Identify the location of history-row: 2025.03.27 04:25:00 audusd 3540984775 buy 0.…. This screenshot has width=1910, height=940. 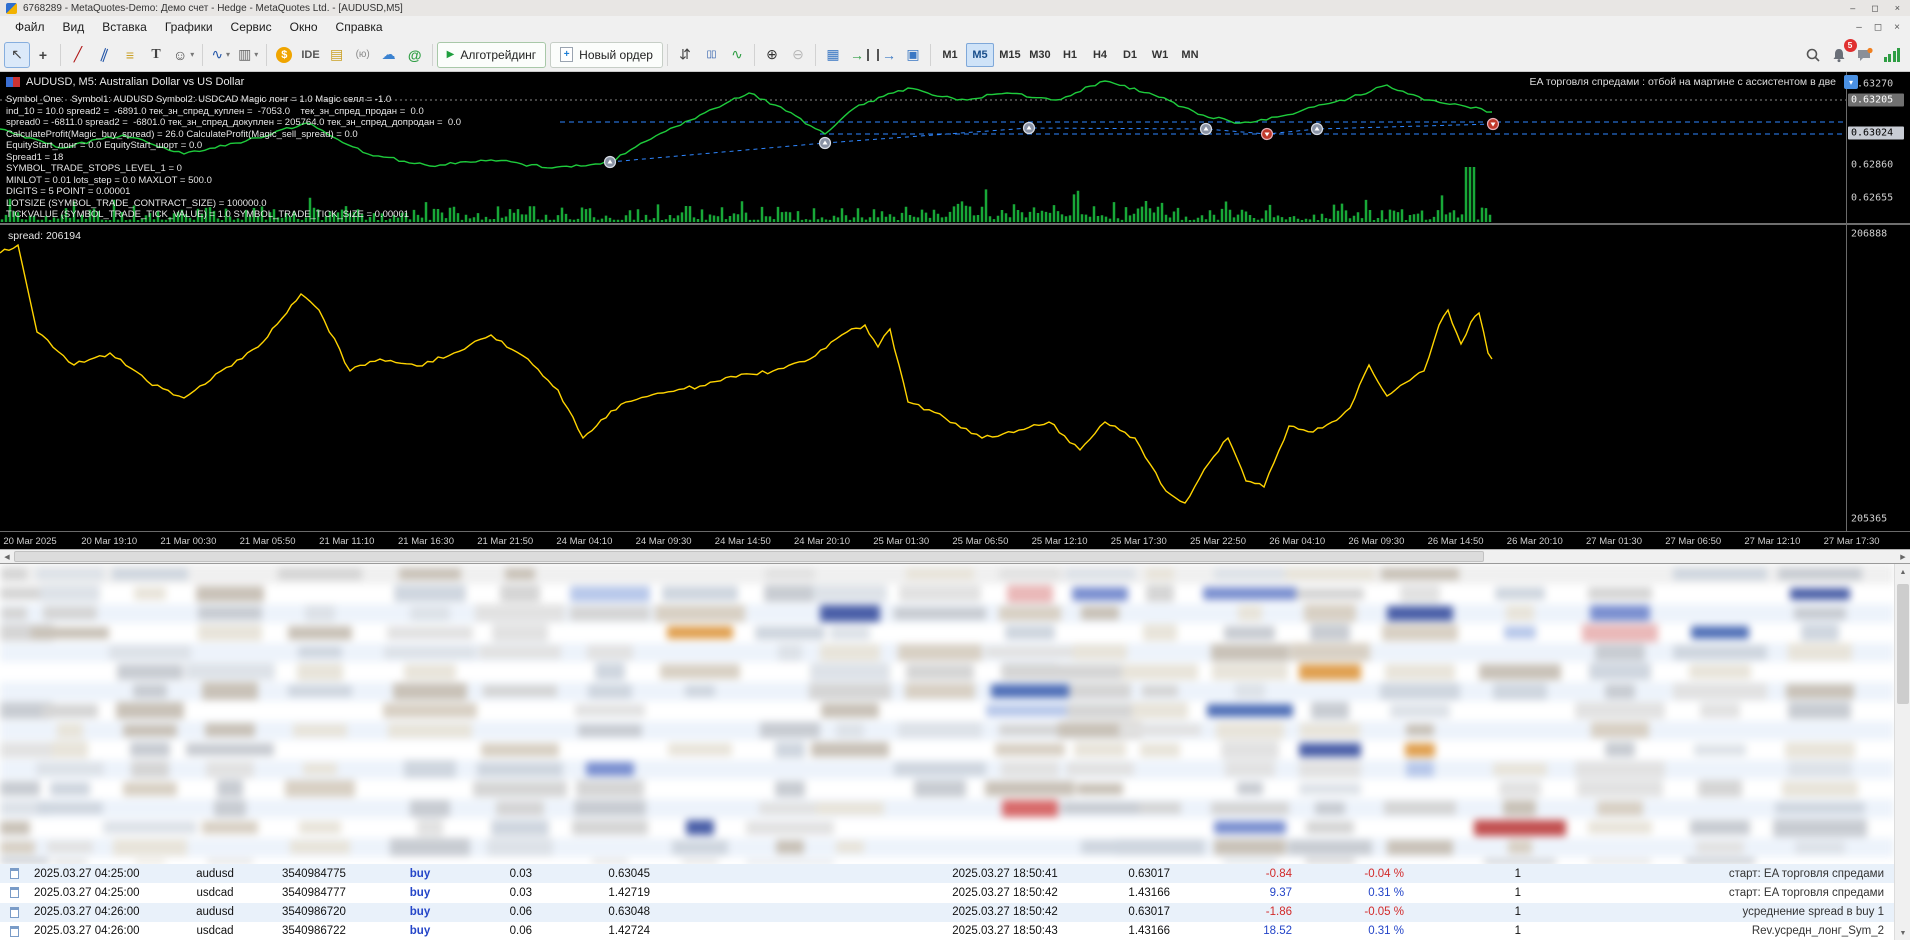
(947, 874).